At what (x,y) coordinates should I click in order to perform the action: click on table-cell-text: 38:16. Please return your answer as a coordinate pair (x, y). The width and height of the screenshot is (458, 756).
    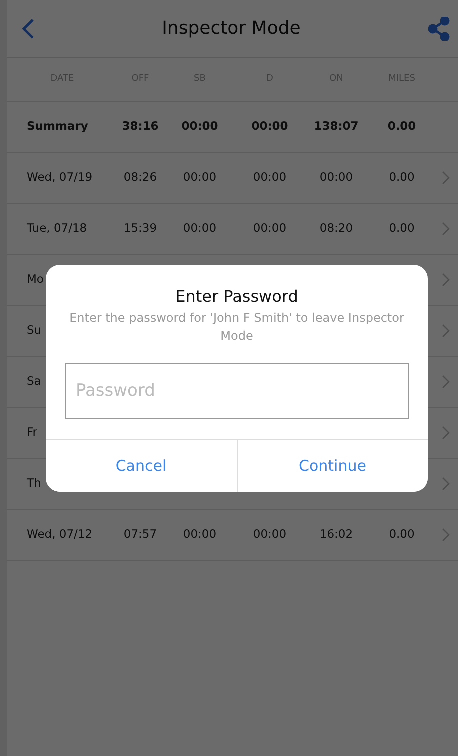
    Looking at the image, I should click on (140, 127).